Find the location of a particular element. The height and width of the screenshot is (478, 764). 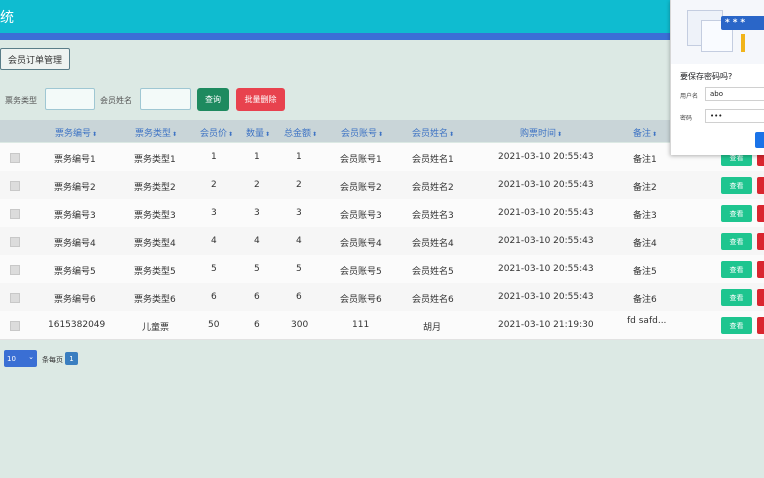

cell-price: 4 is located at coordinates (214, 241).